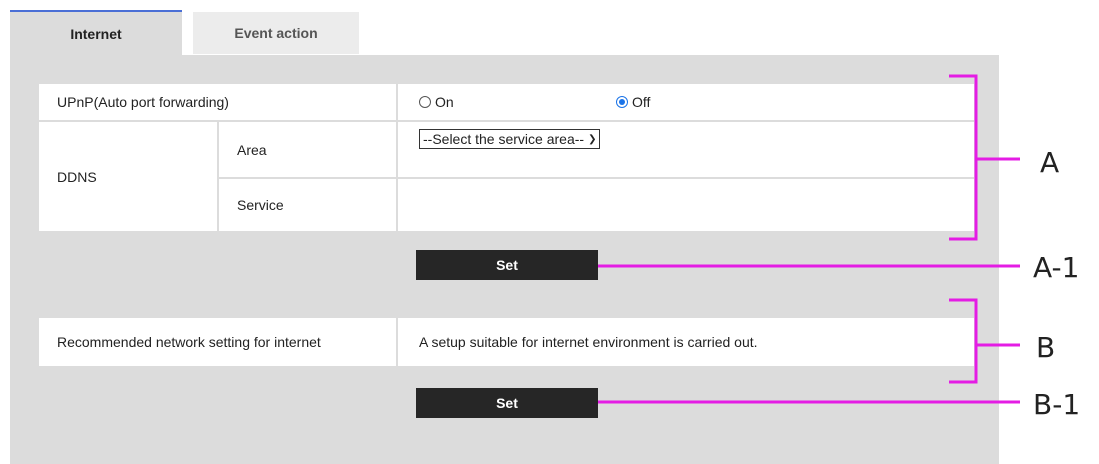  I want to click on annotation-b1: B-1, so click(1057, 404).